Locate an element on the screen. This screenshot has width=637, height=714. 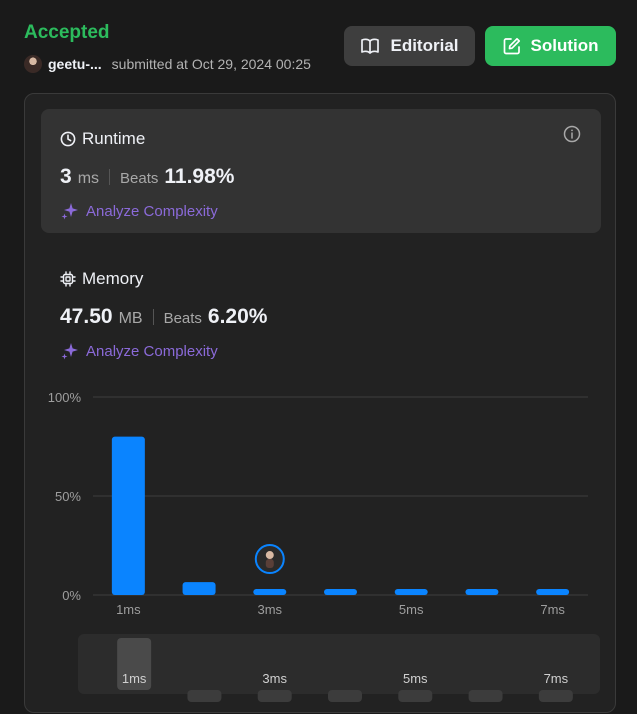
y-tick-label: 100% is located at coordinates (65, 397).